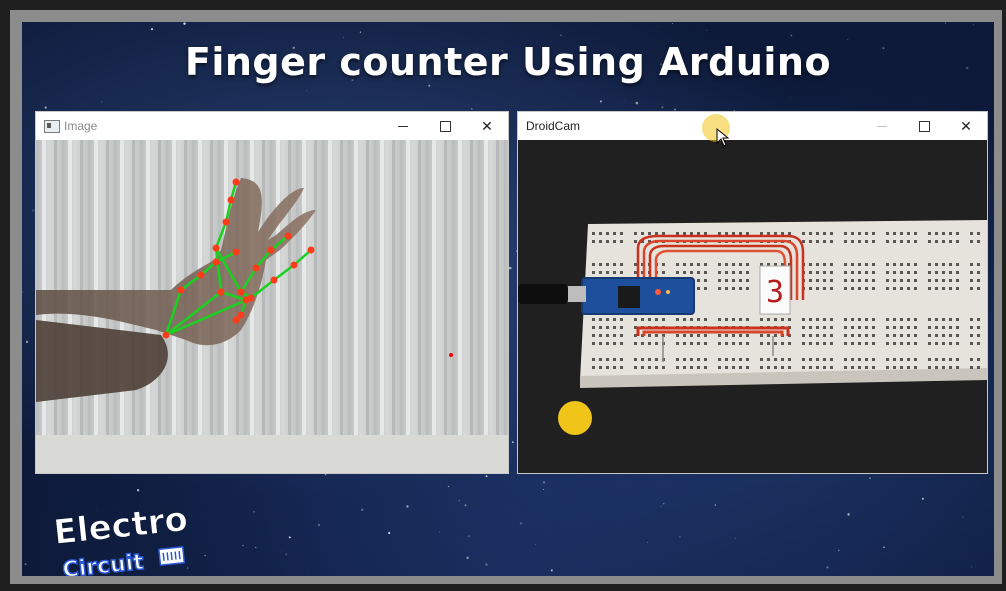 The height and width of the screenshot is (591, 1006). I want to click on electro-circuit-logo: Electro Circuit, so click(136, 537).